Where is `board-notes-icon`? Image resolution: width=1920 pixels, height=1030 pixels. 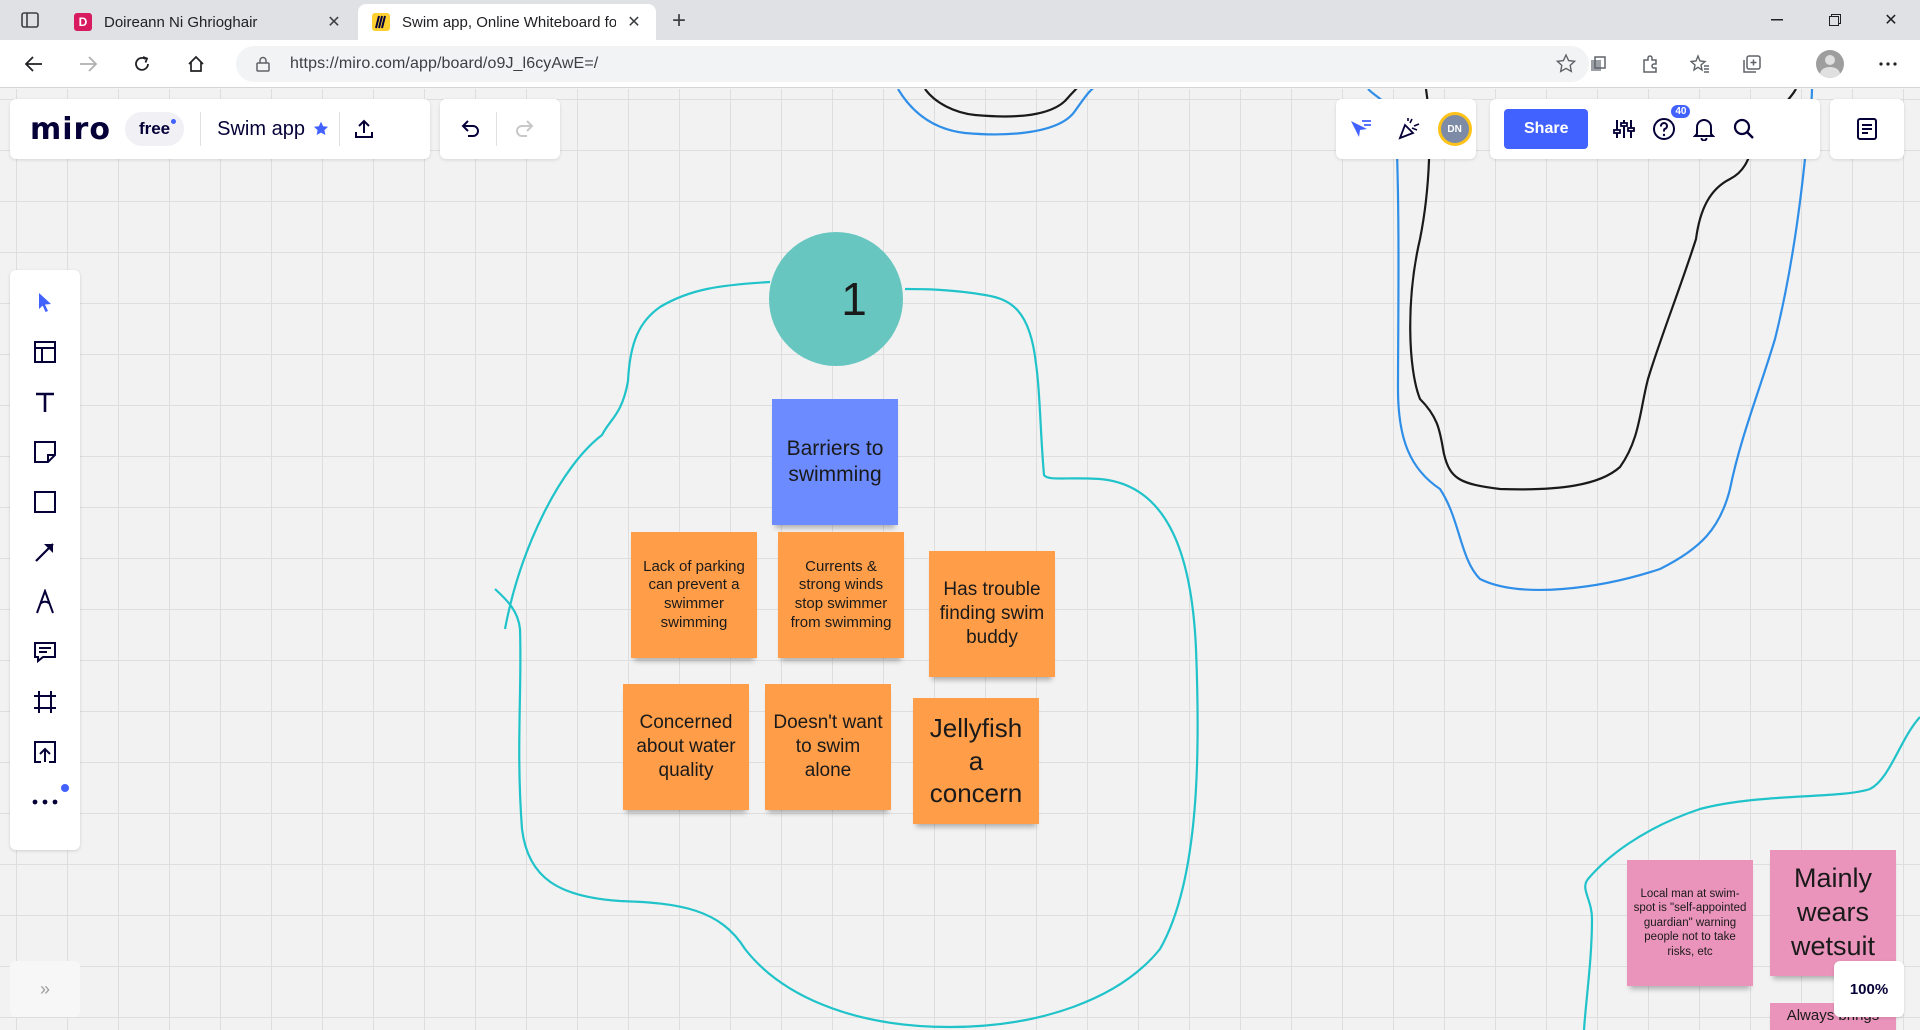 board-notes-icon is located at coordinates (1867, 129).